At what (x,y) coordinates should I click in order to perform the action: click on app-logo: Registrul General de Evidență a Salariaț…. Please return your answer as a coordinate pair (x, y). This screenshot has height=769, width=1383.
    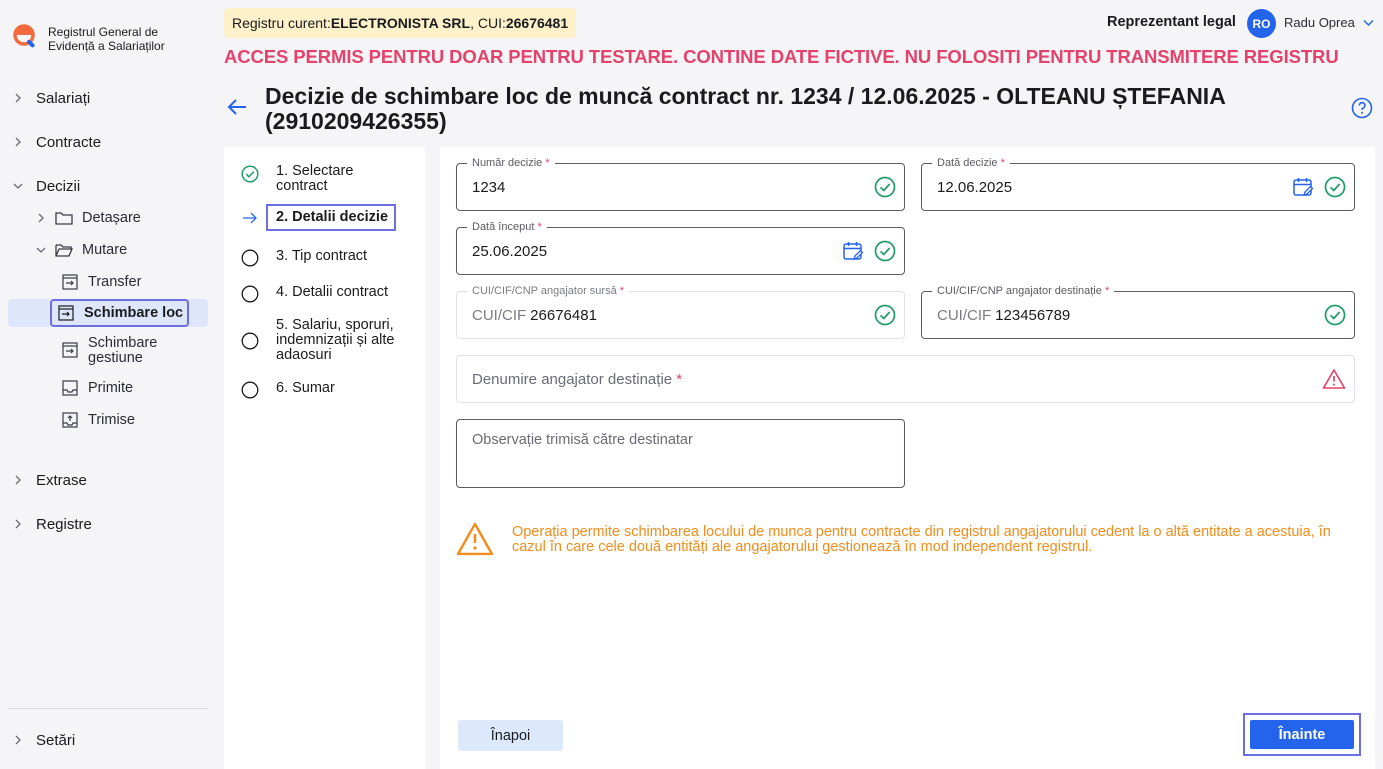
    Looking at the image, I should click on (100, 37).